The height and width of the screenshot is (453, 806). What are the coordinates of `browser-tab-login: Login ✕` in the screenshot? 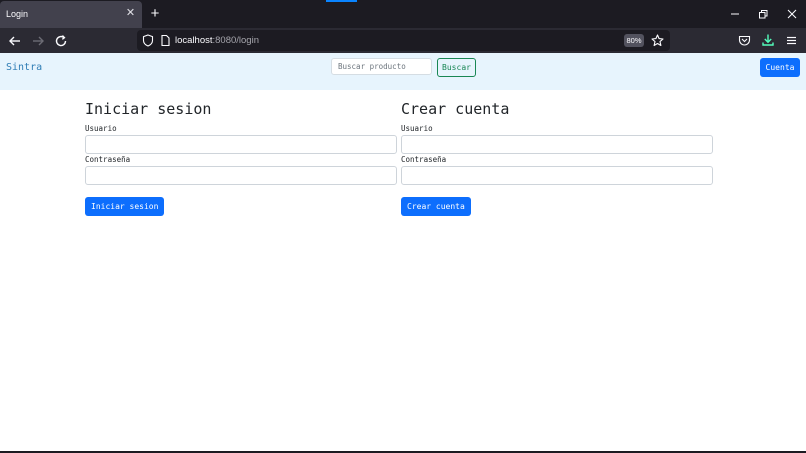 It's located at (71, 14).